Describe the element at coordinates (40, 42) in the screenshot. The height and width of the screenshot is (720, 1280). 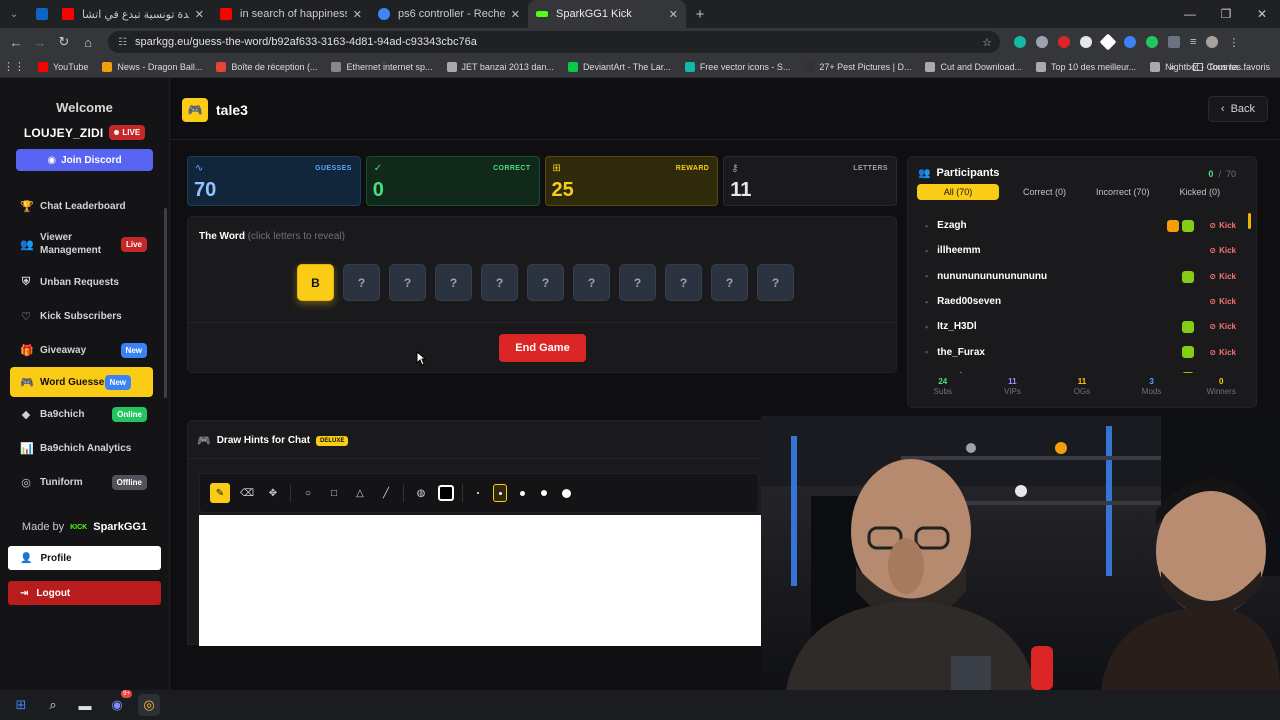
I see `forward-arrow-icon: →` at that location.